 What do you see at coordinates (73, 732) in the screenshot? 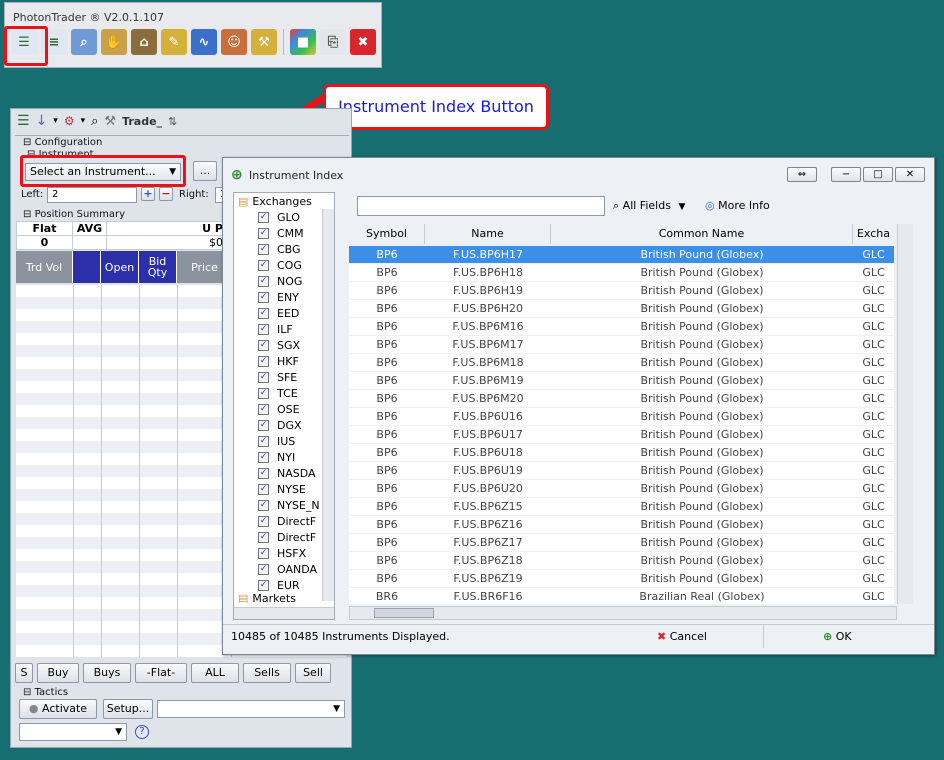
I see `tactic-sub-select: ▼` at bounding box center [73, 732].